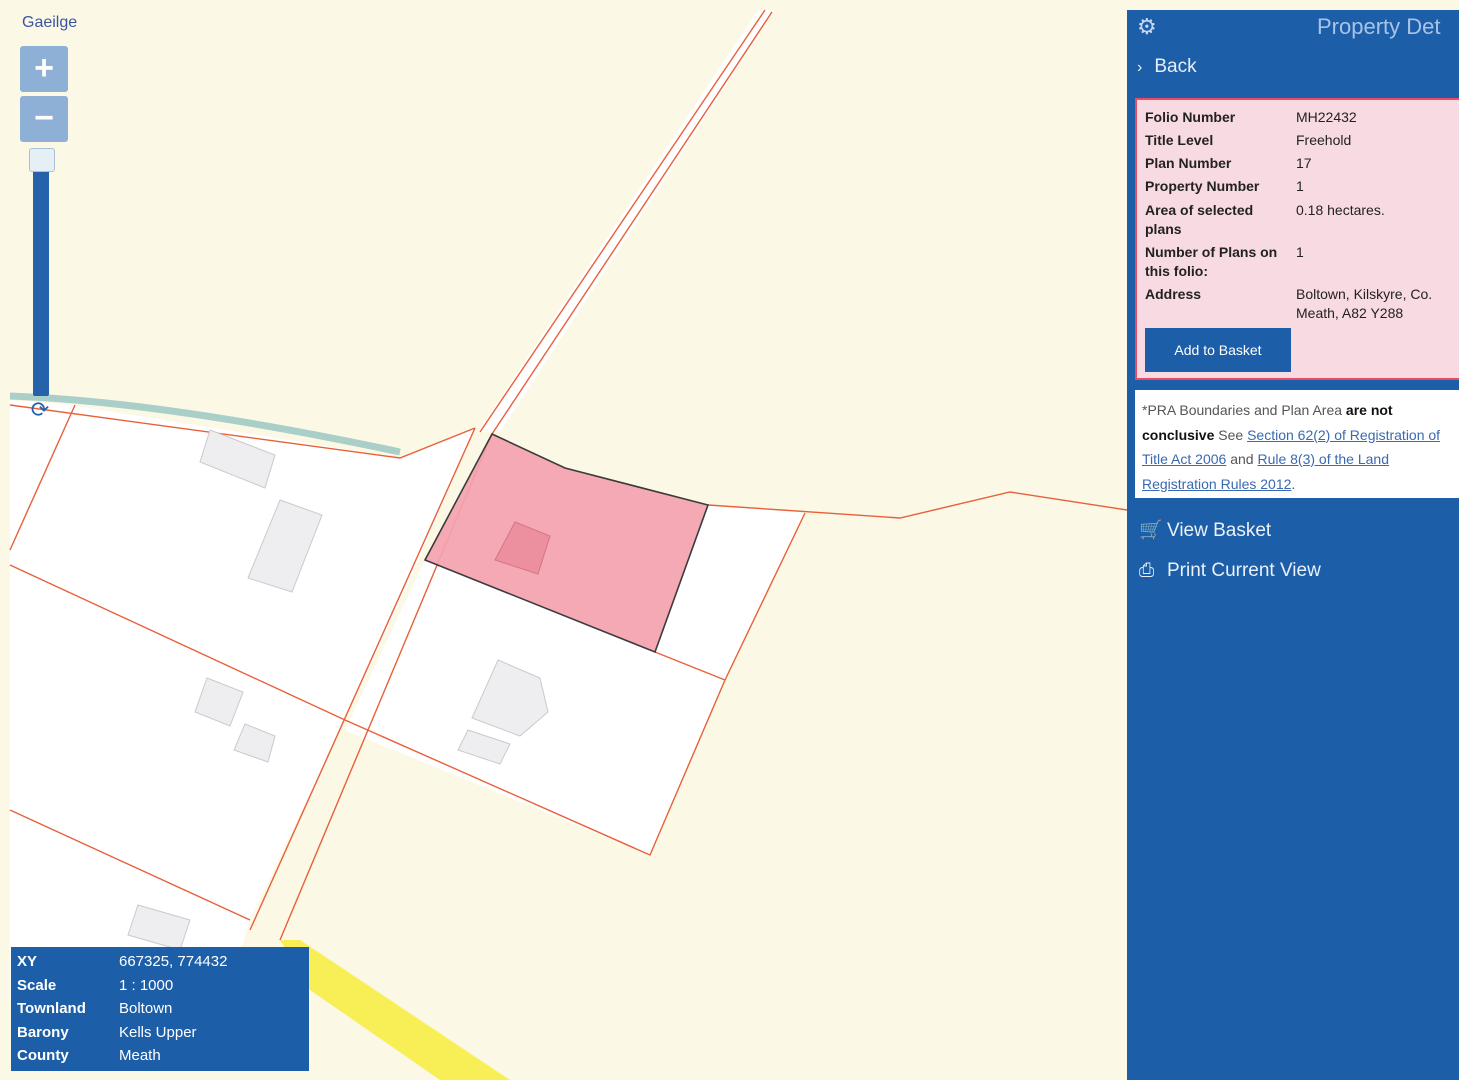 This screenshot has height=1080, width=1459. What do you see at coordinates (1219, 530) in the screenshot?
I see `view-basket-label: View Basket` at bounding box center [1219, 530].